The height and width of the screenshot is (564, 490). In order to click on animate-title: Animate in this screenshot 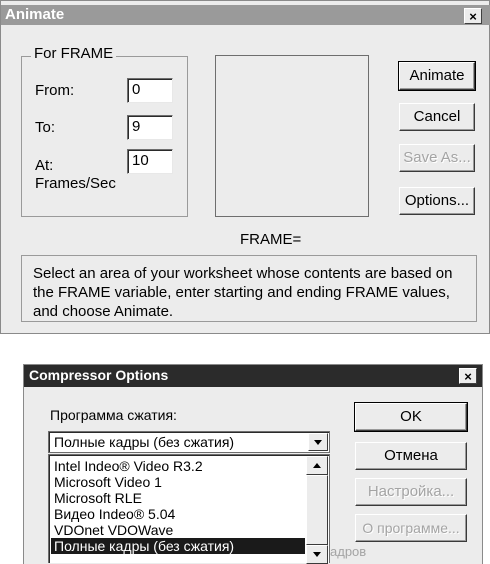, I will do `click(35, 14)`.